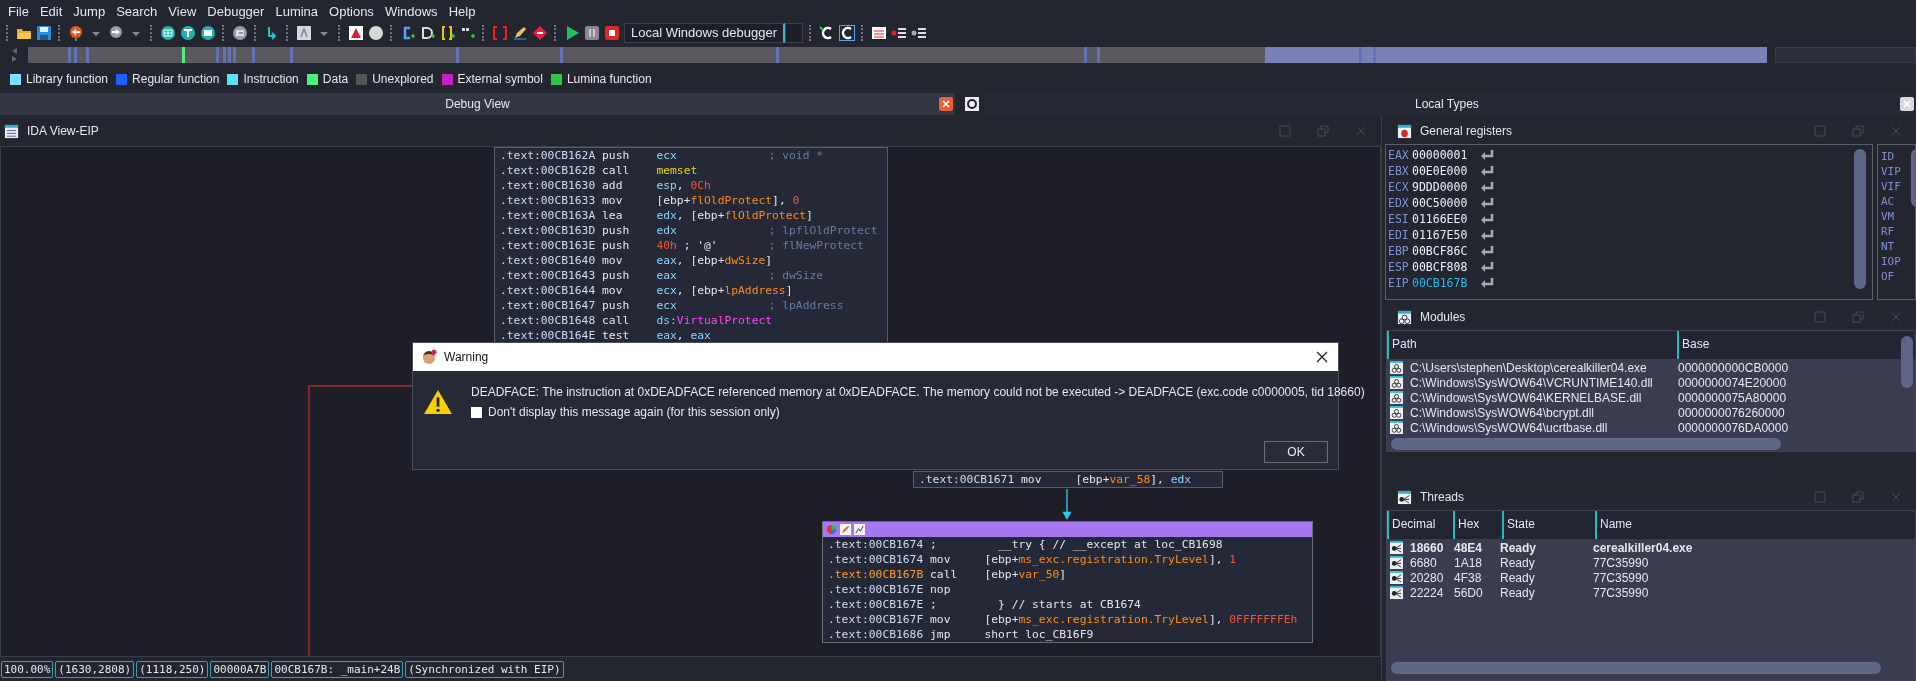  What do you see at coordinates (1651, 547) in the screenshot?
I see `thread-row: 18660 48E4 Ready cerealkiller04.exe` at bounding box center [1651, 547].